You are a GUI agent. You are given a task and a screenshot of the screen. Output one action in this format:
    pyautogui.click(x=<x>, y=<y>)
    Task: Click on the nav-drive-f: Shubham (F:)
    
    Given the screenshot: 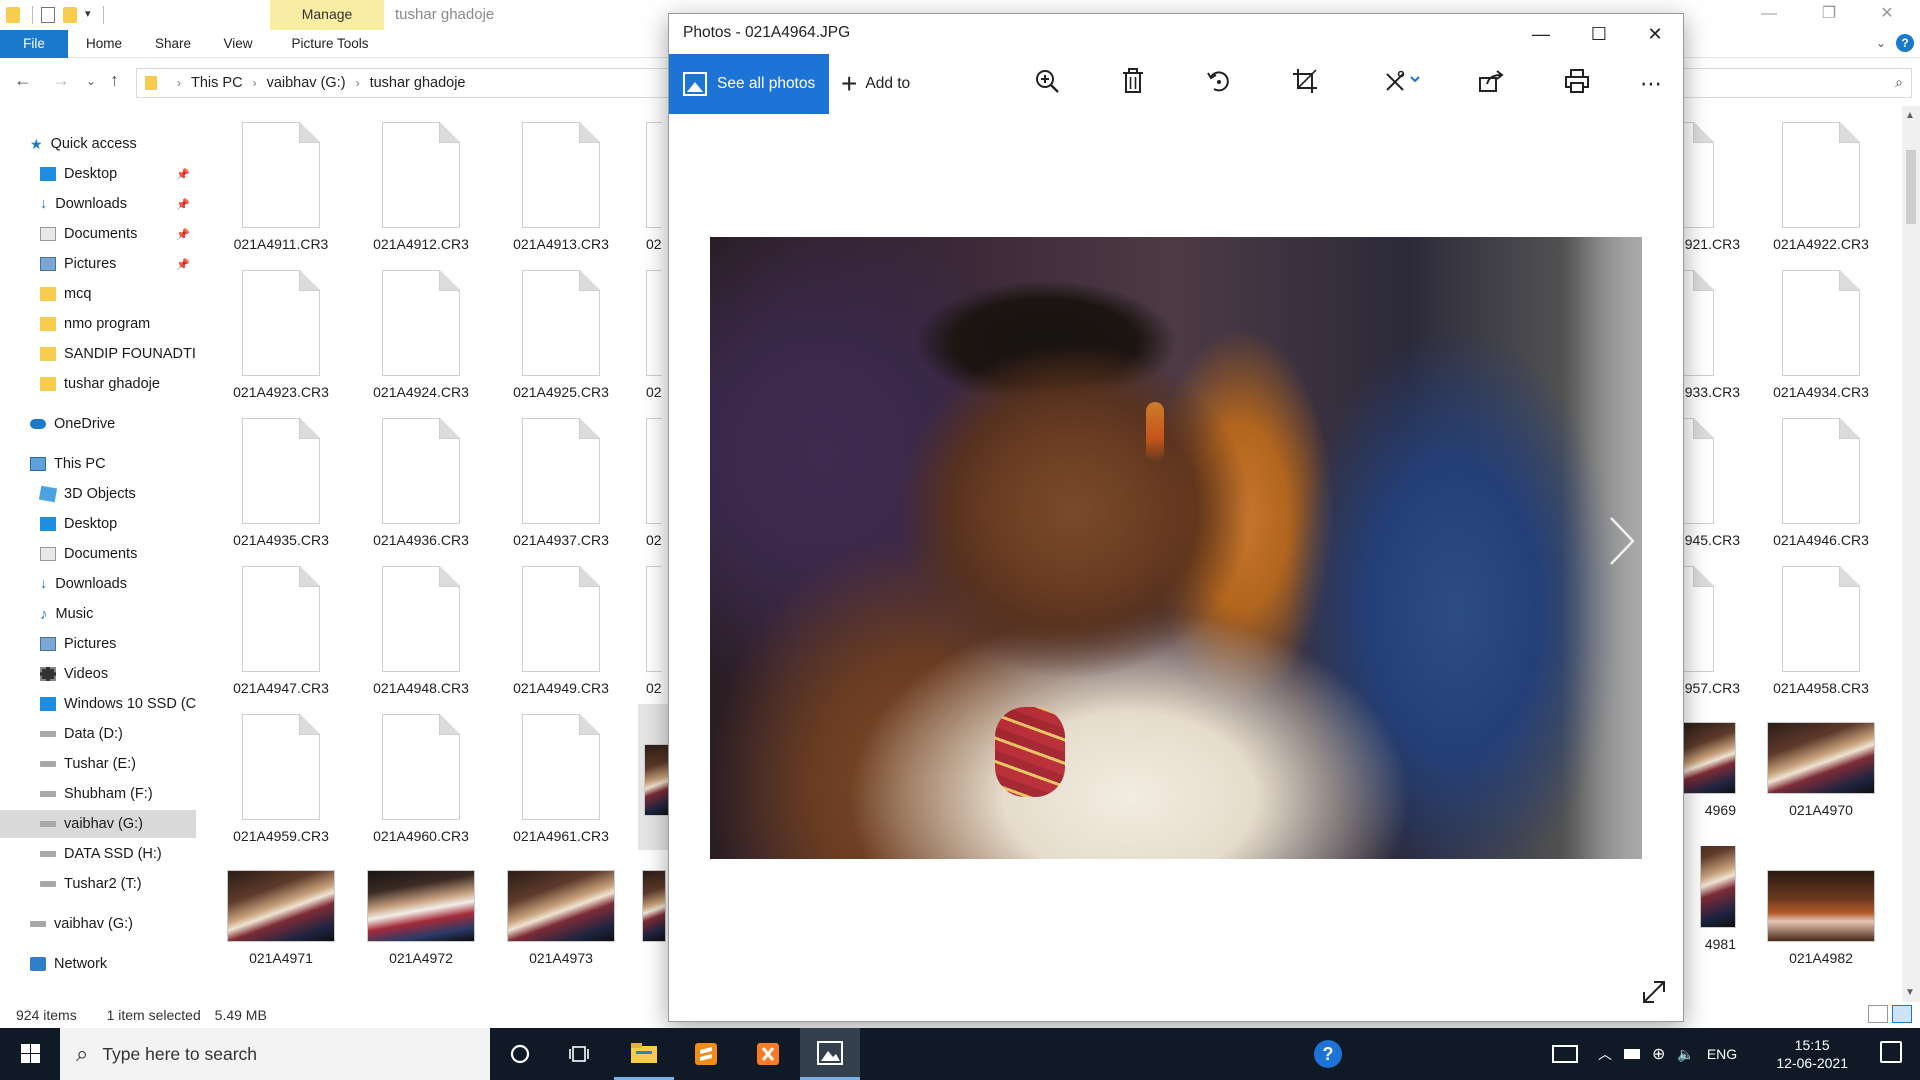 What is the action you would take?
    pyautogui.click(x=98, y=794)
    